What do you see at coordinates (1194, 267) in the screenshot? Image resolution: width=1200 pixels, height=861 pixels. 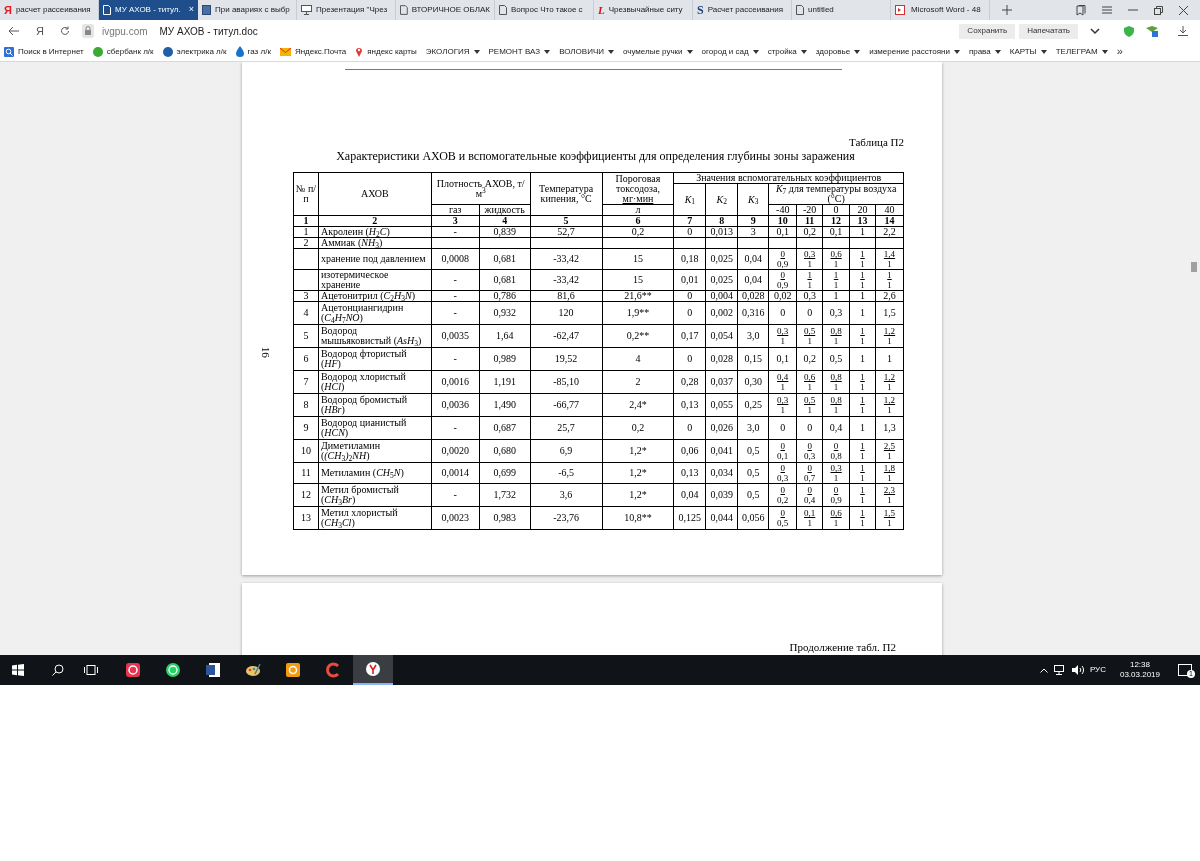 I see `scrollbar-thumb` at bounding box center [1194, 267].